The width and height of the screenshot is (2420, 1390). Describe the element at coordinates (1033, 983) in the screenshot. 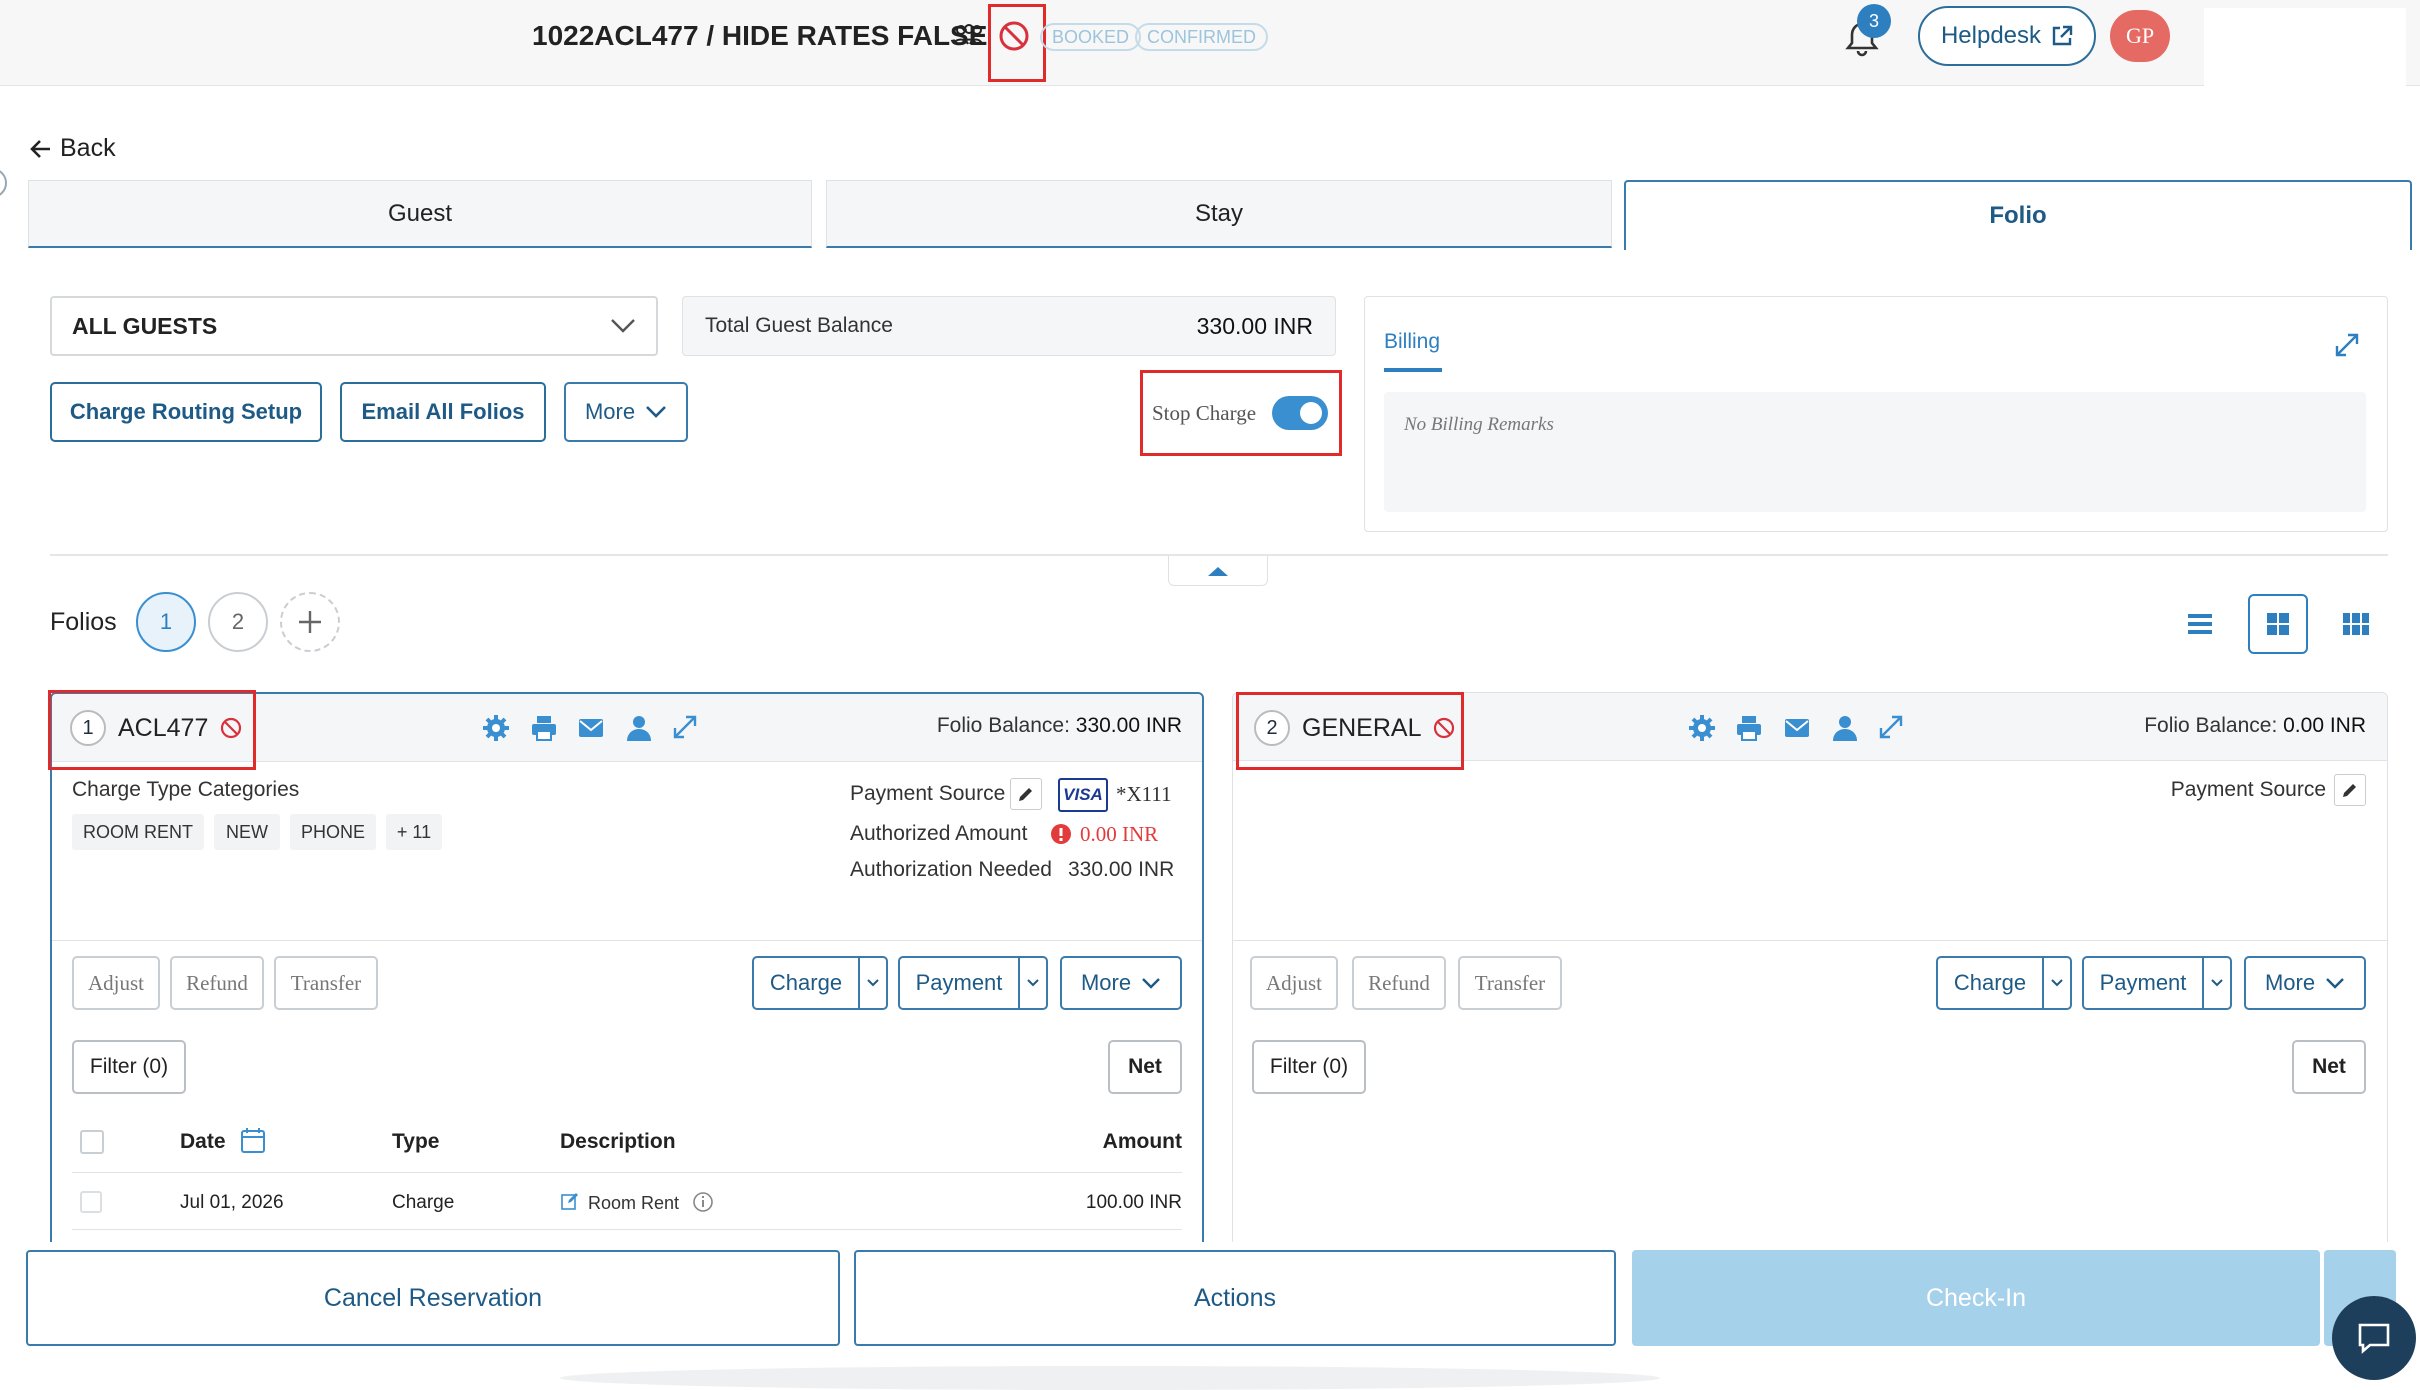

I see `folio-1-payment-dropdown` at that location.